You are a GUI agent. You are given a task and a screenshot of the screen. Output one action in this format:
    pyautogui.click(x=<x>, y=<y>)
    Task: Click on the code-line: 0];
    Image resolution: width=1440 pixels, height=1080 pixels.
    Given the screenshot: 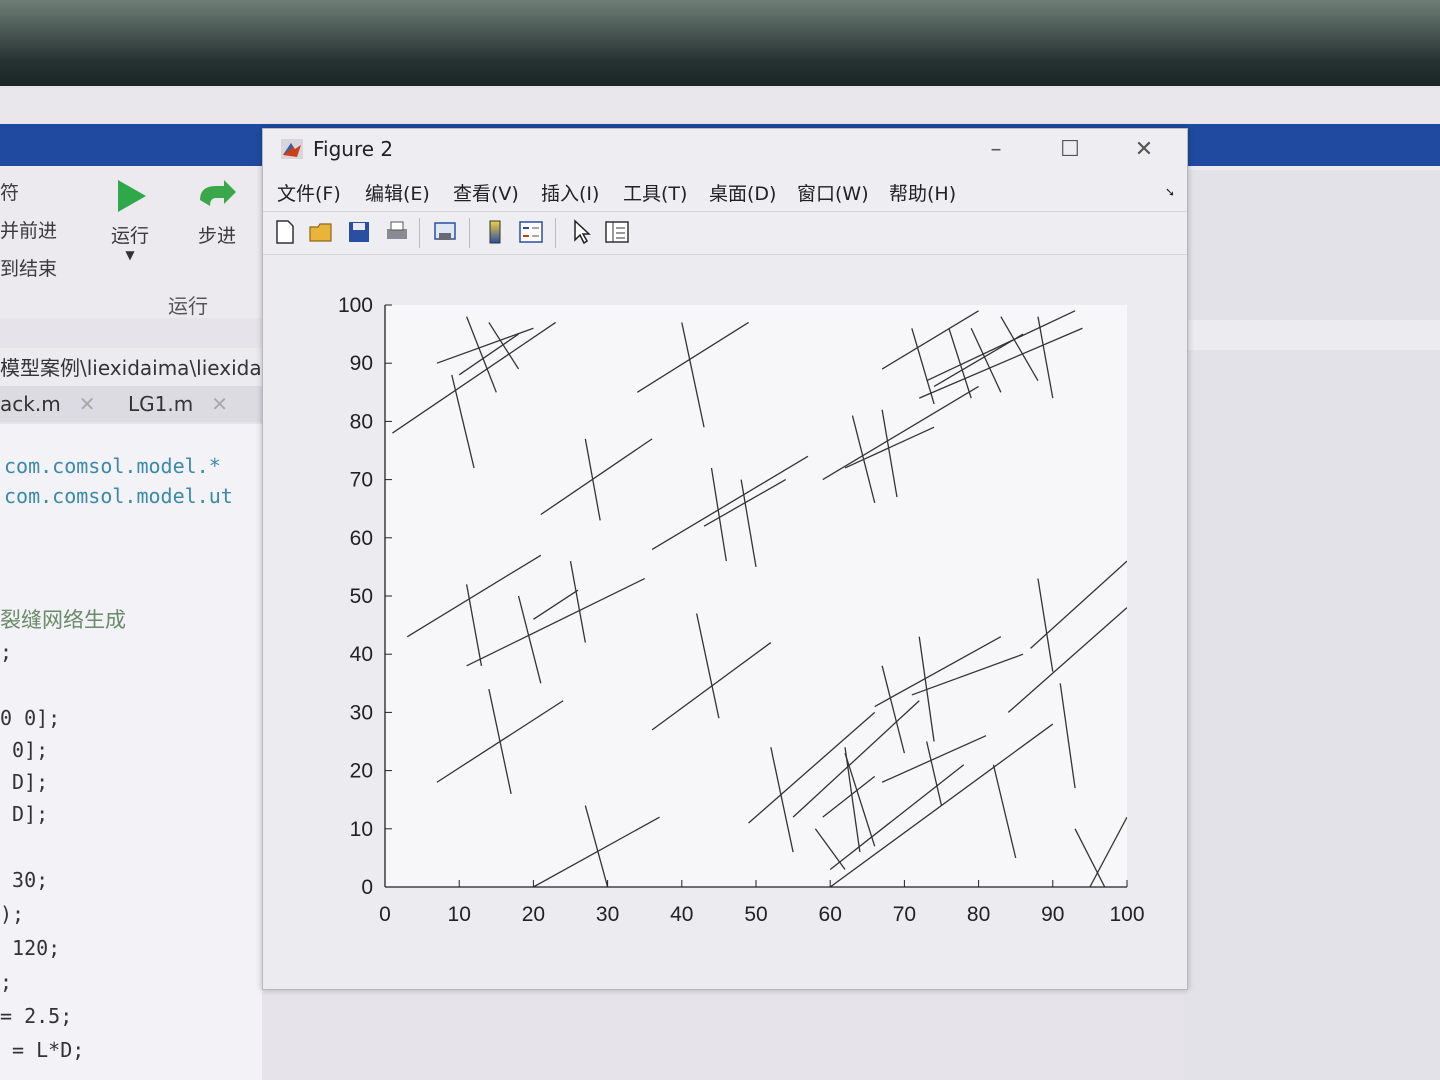 What is the action you would take?
    pyautogui.click(x=24, y=750)
    